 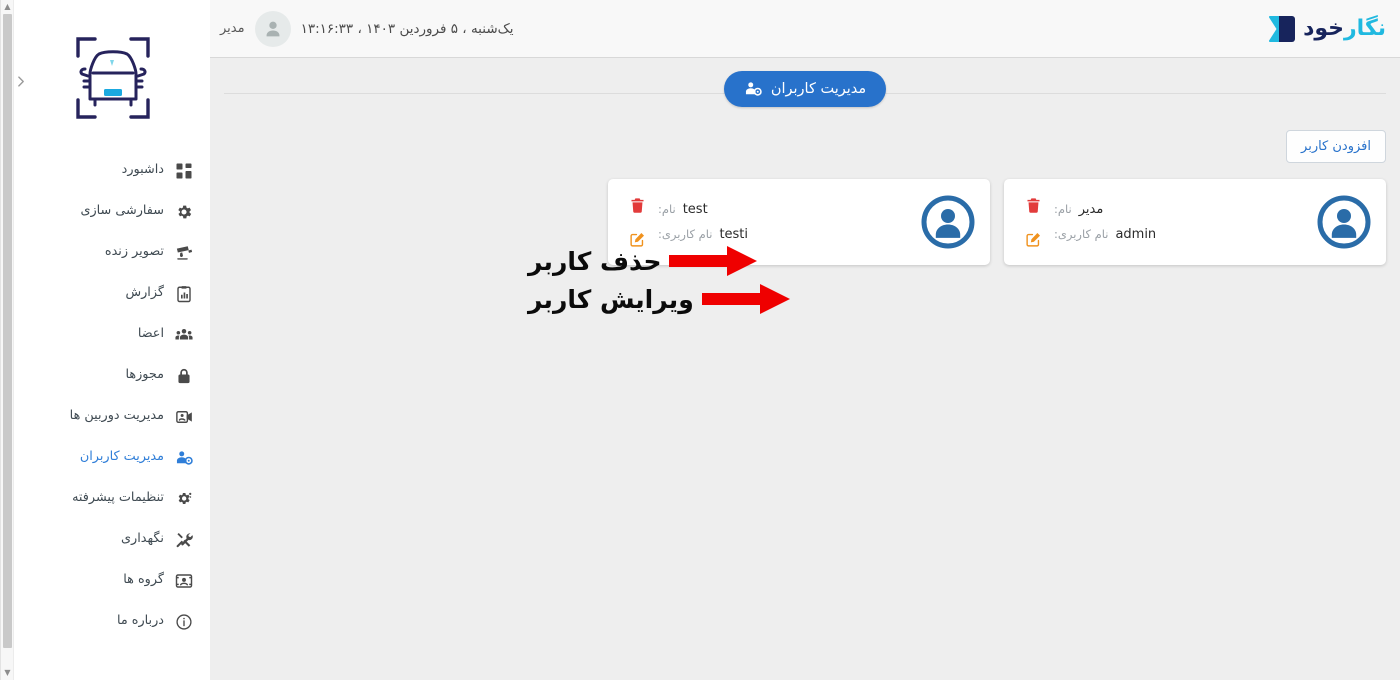 I want to click on datetime-label: یک‌شنبه ، ۵ فروردین ۱۴۰۳ ، ۱۳:۱۶:۳۳, so click(x=407, y=28).